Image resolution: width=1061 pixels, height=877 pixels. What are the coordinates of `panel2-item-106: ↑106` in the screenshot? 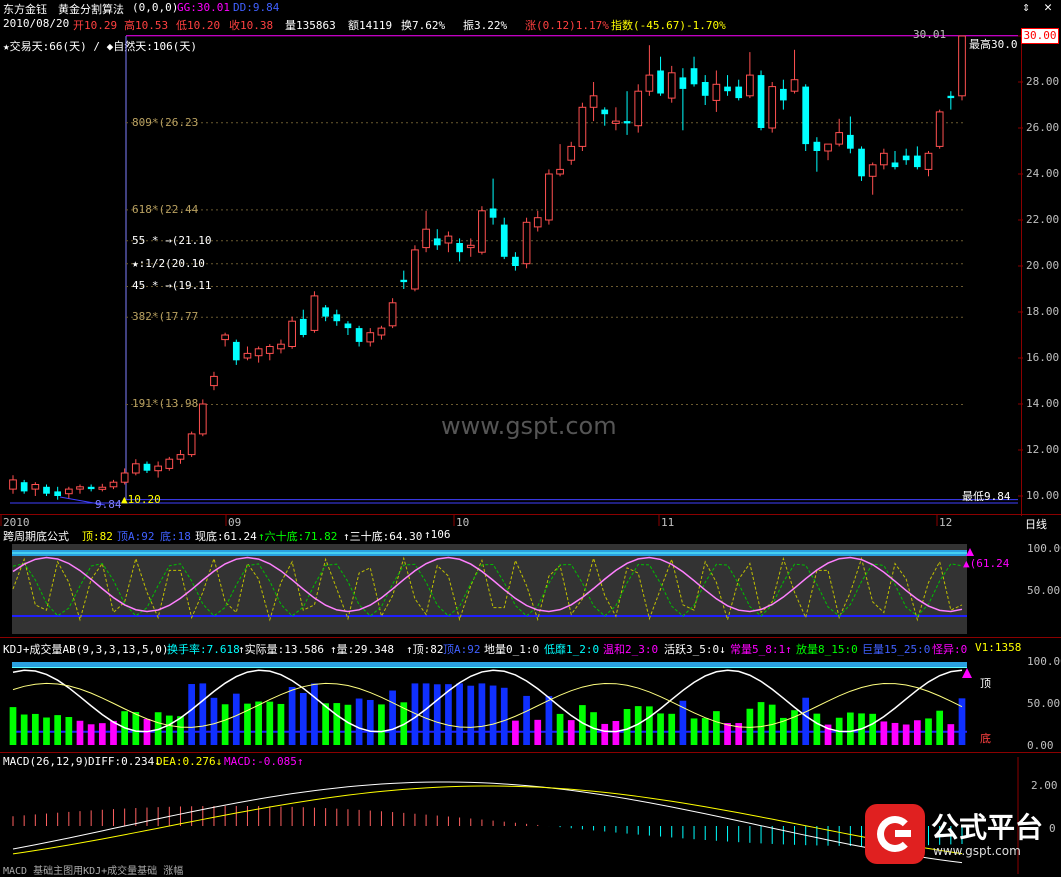 It's located at (437, 534).